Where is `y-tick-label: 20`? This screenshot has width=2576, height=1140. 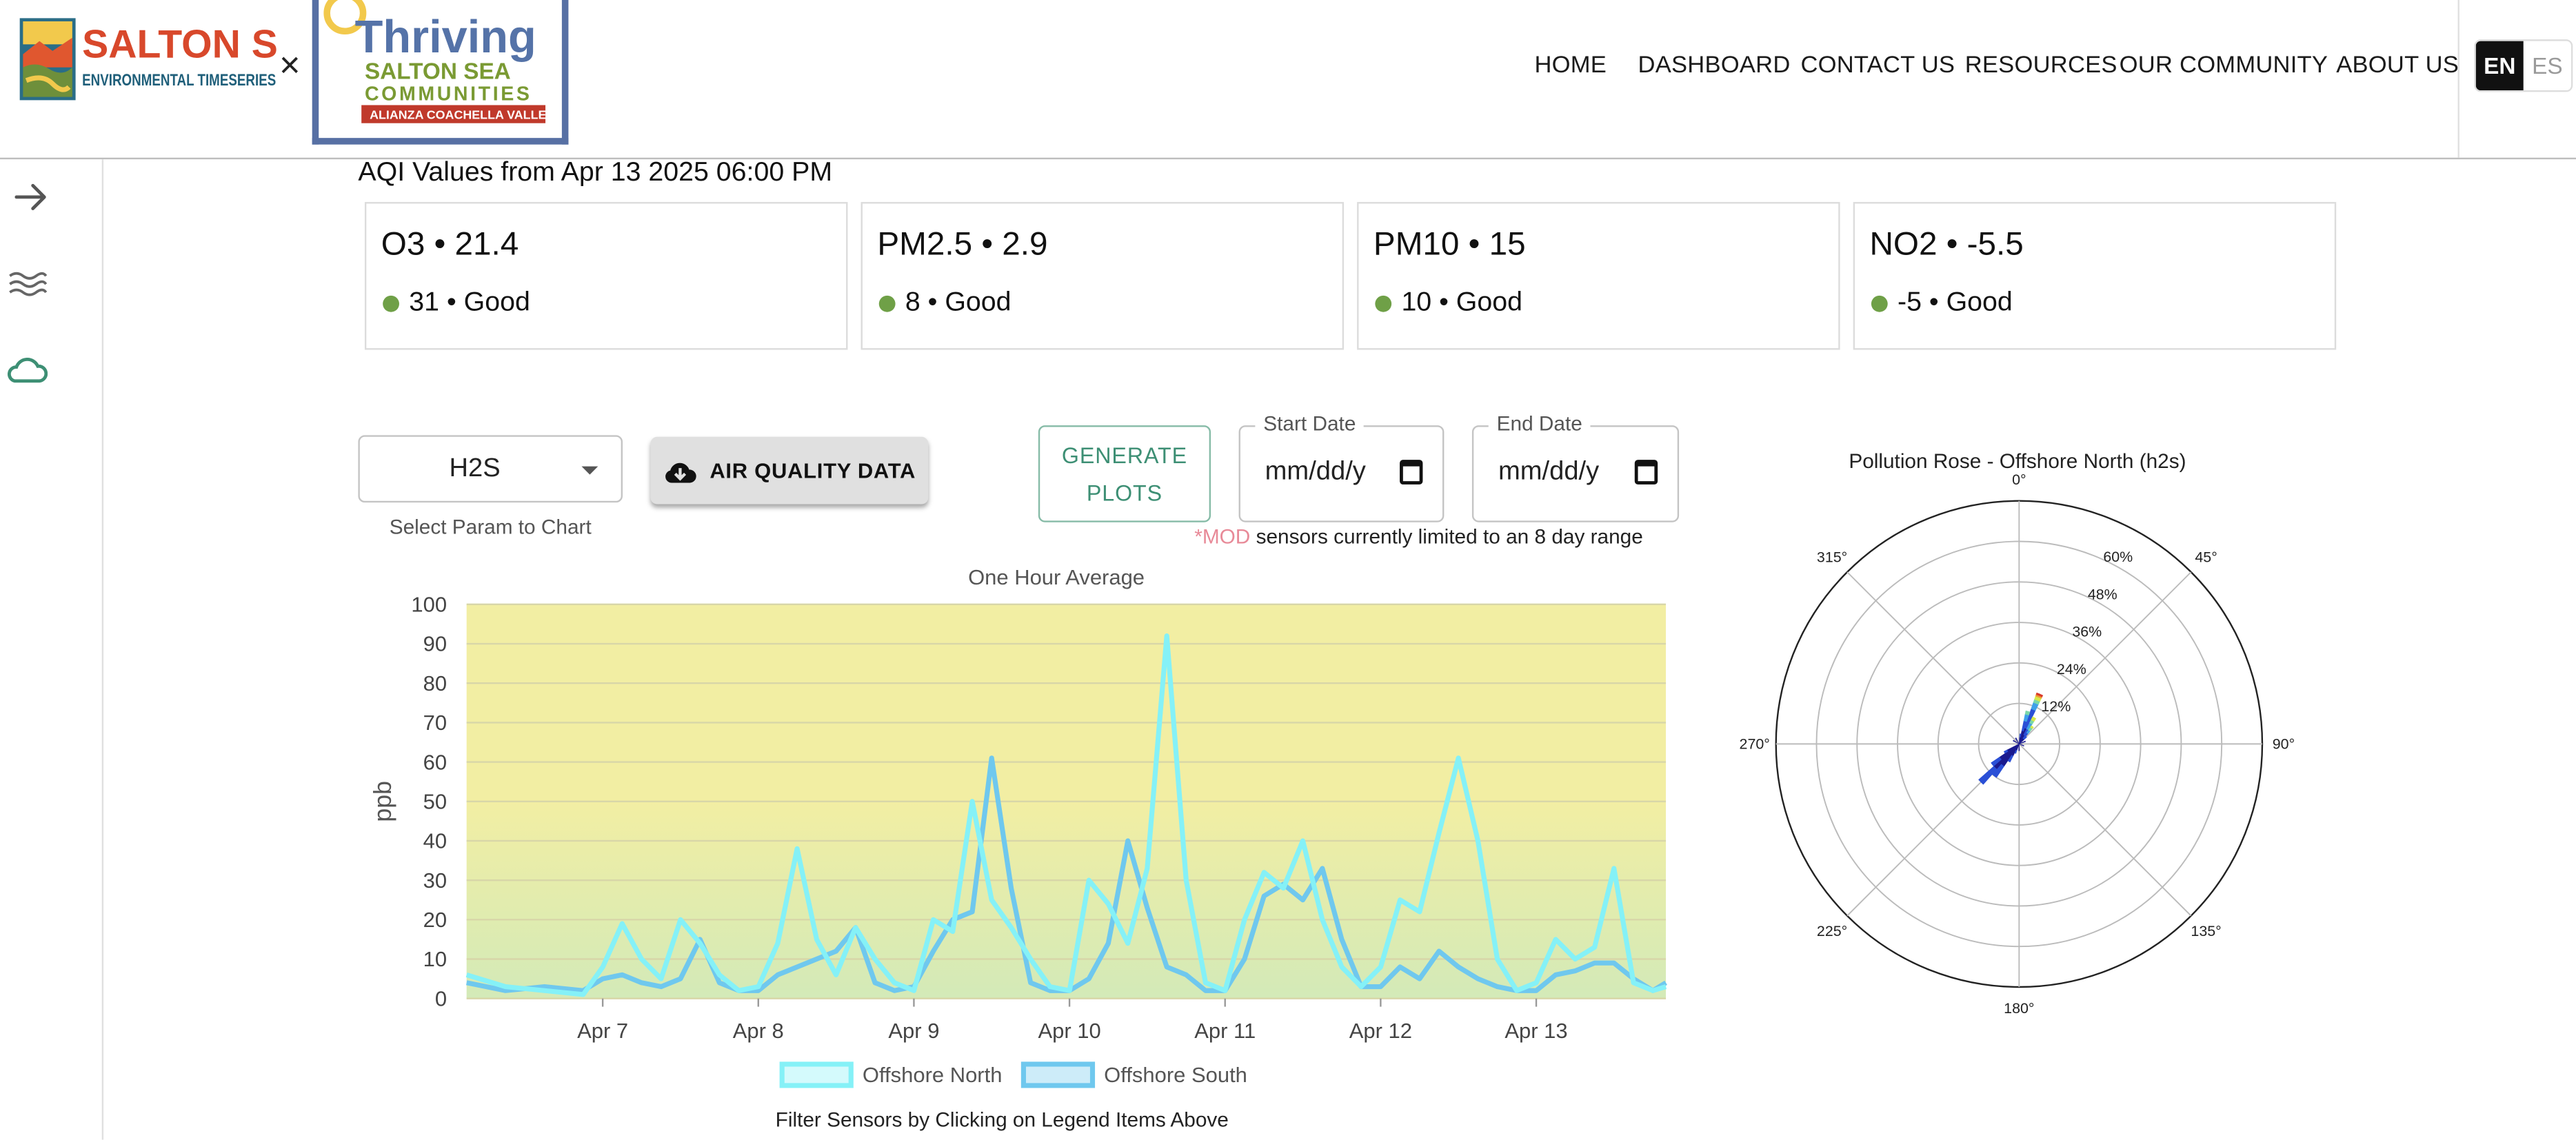 y-tick-label: 20 is located at coordinates (435, 920).